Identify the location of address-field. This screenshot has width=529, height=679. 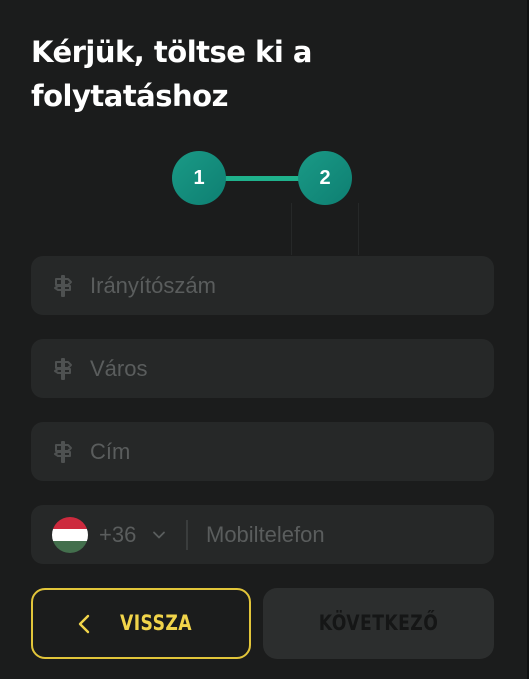
(262, 451).